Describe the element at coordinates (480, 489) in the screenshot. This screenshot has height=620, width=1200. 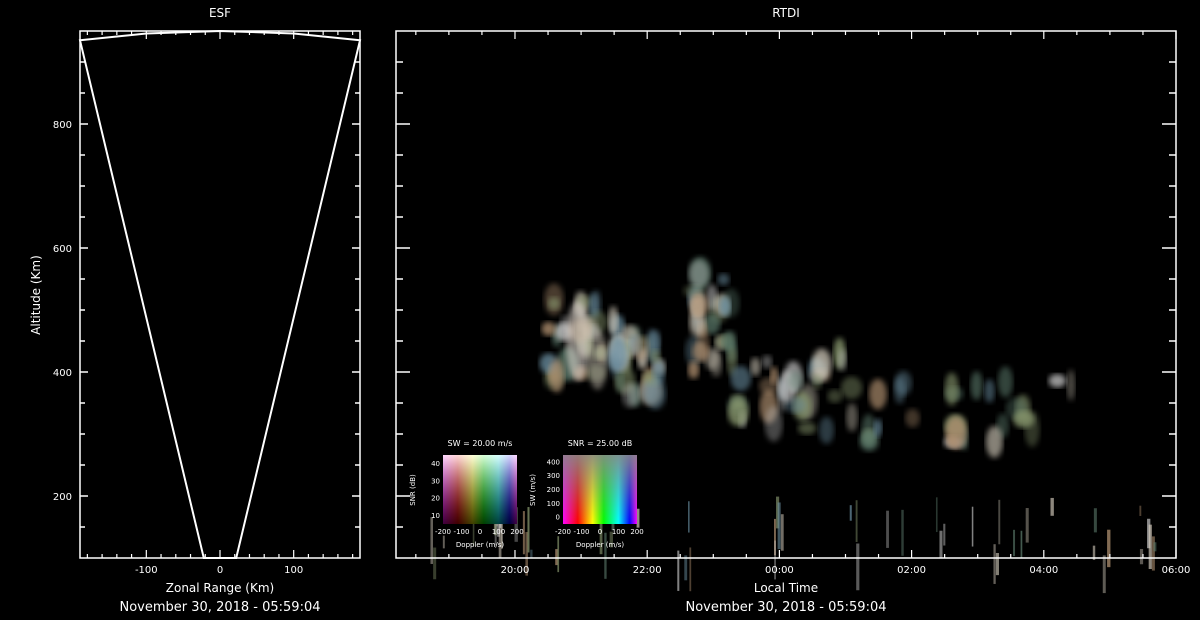
I see `legend-sw-dark-overlay` at that location.